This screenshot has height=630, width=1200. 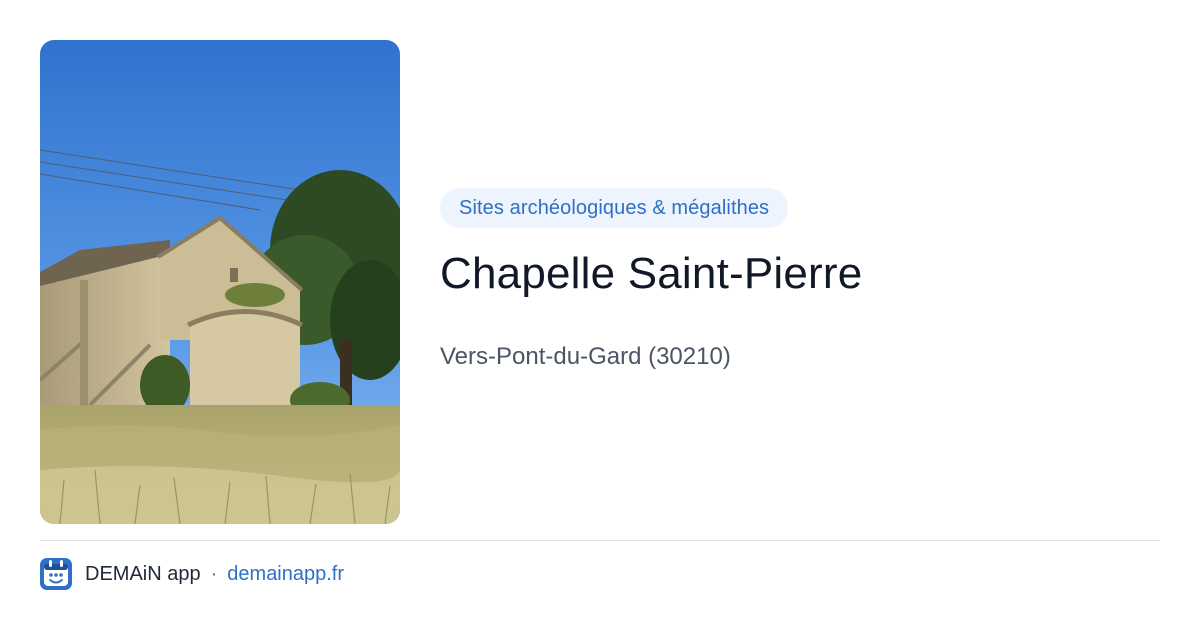 What do you see at coordinates (585, 356) in the screenshot?
I see `place-location: Vers-Pont-du-Gard (30210)` at bounding box center [585, 356].